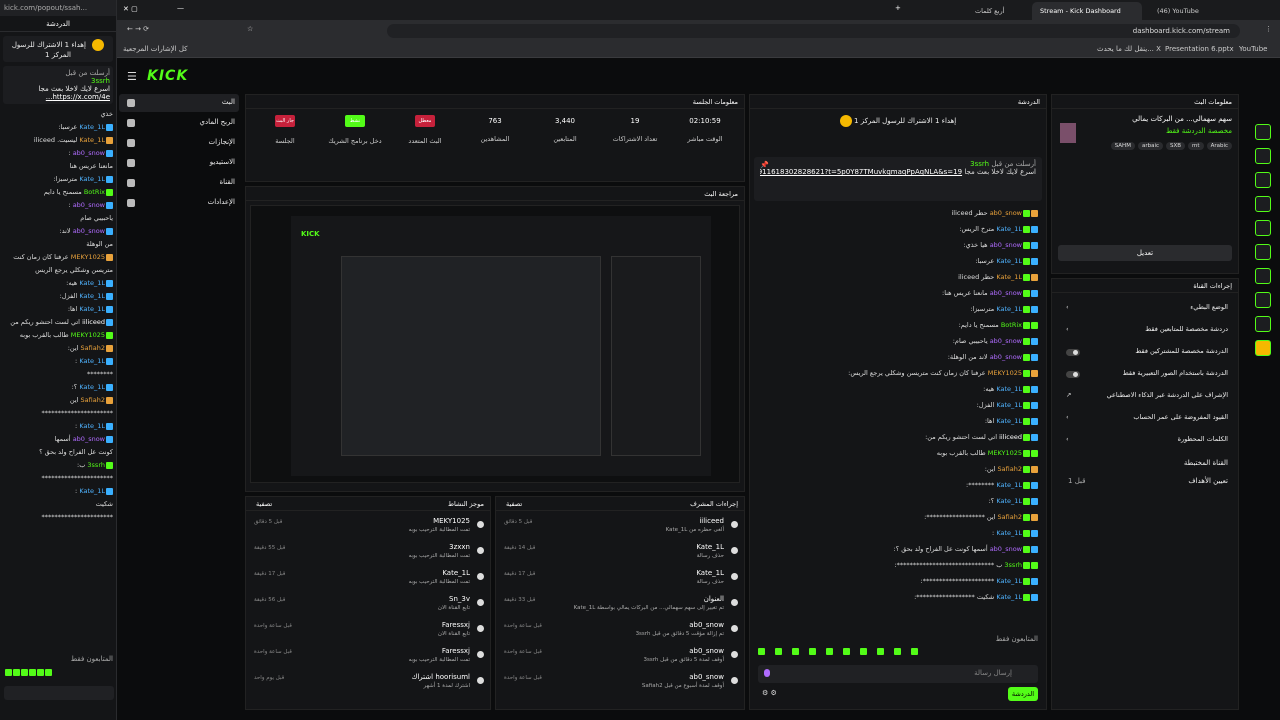  What do you see at coordinates (1143, 484) in the screenshot?
I see `set-goals-row: تعيين الأهداف قبل 1` at bounding box center [1143, 484].